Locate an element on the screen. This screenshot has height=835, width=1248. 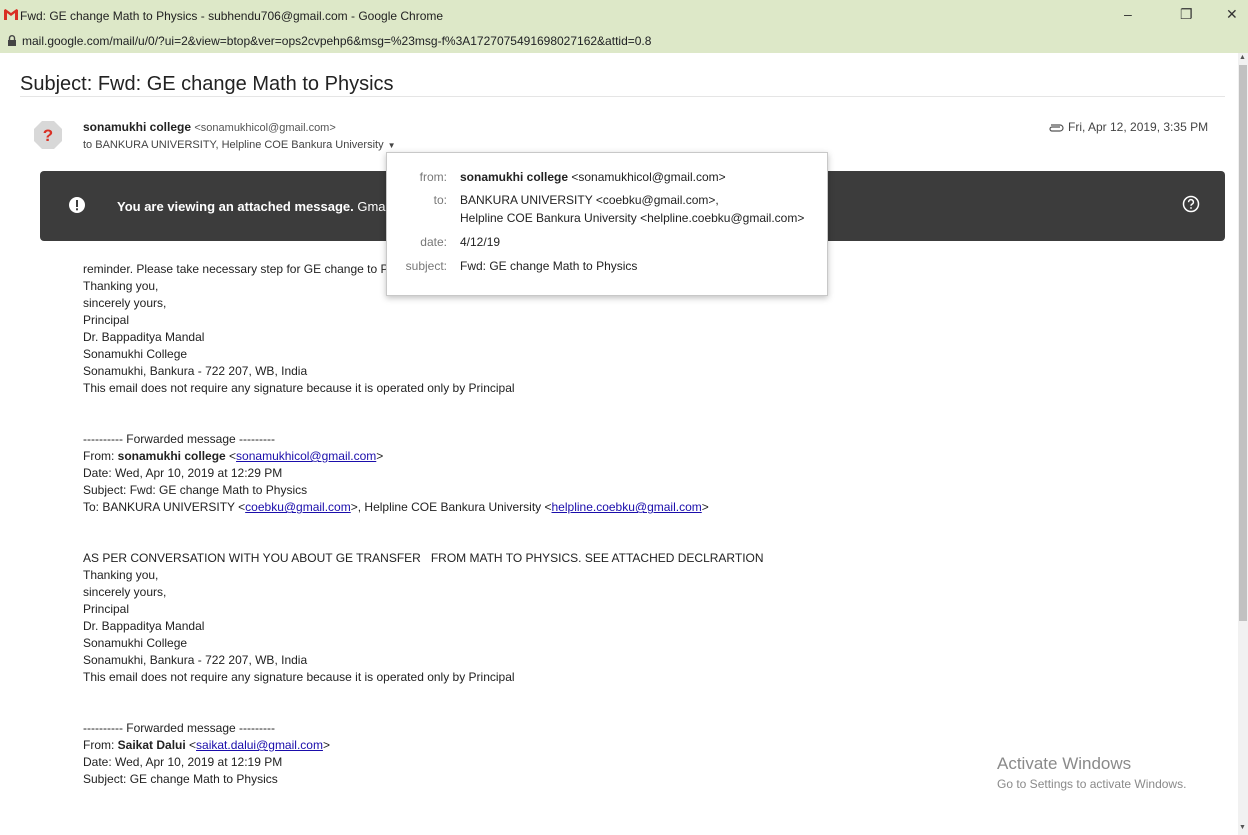
watermark-title: Activate Windows is located at coordinates (1064, 763).